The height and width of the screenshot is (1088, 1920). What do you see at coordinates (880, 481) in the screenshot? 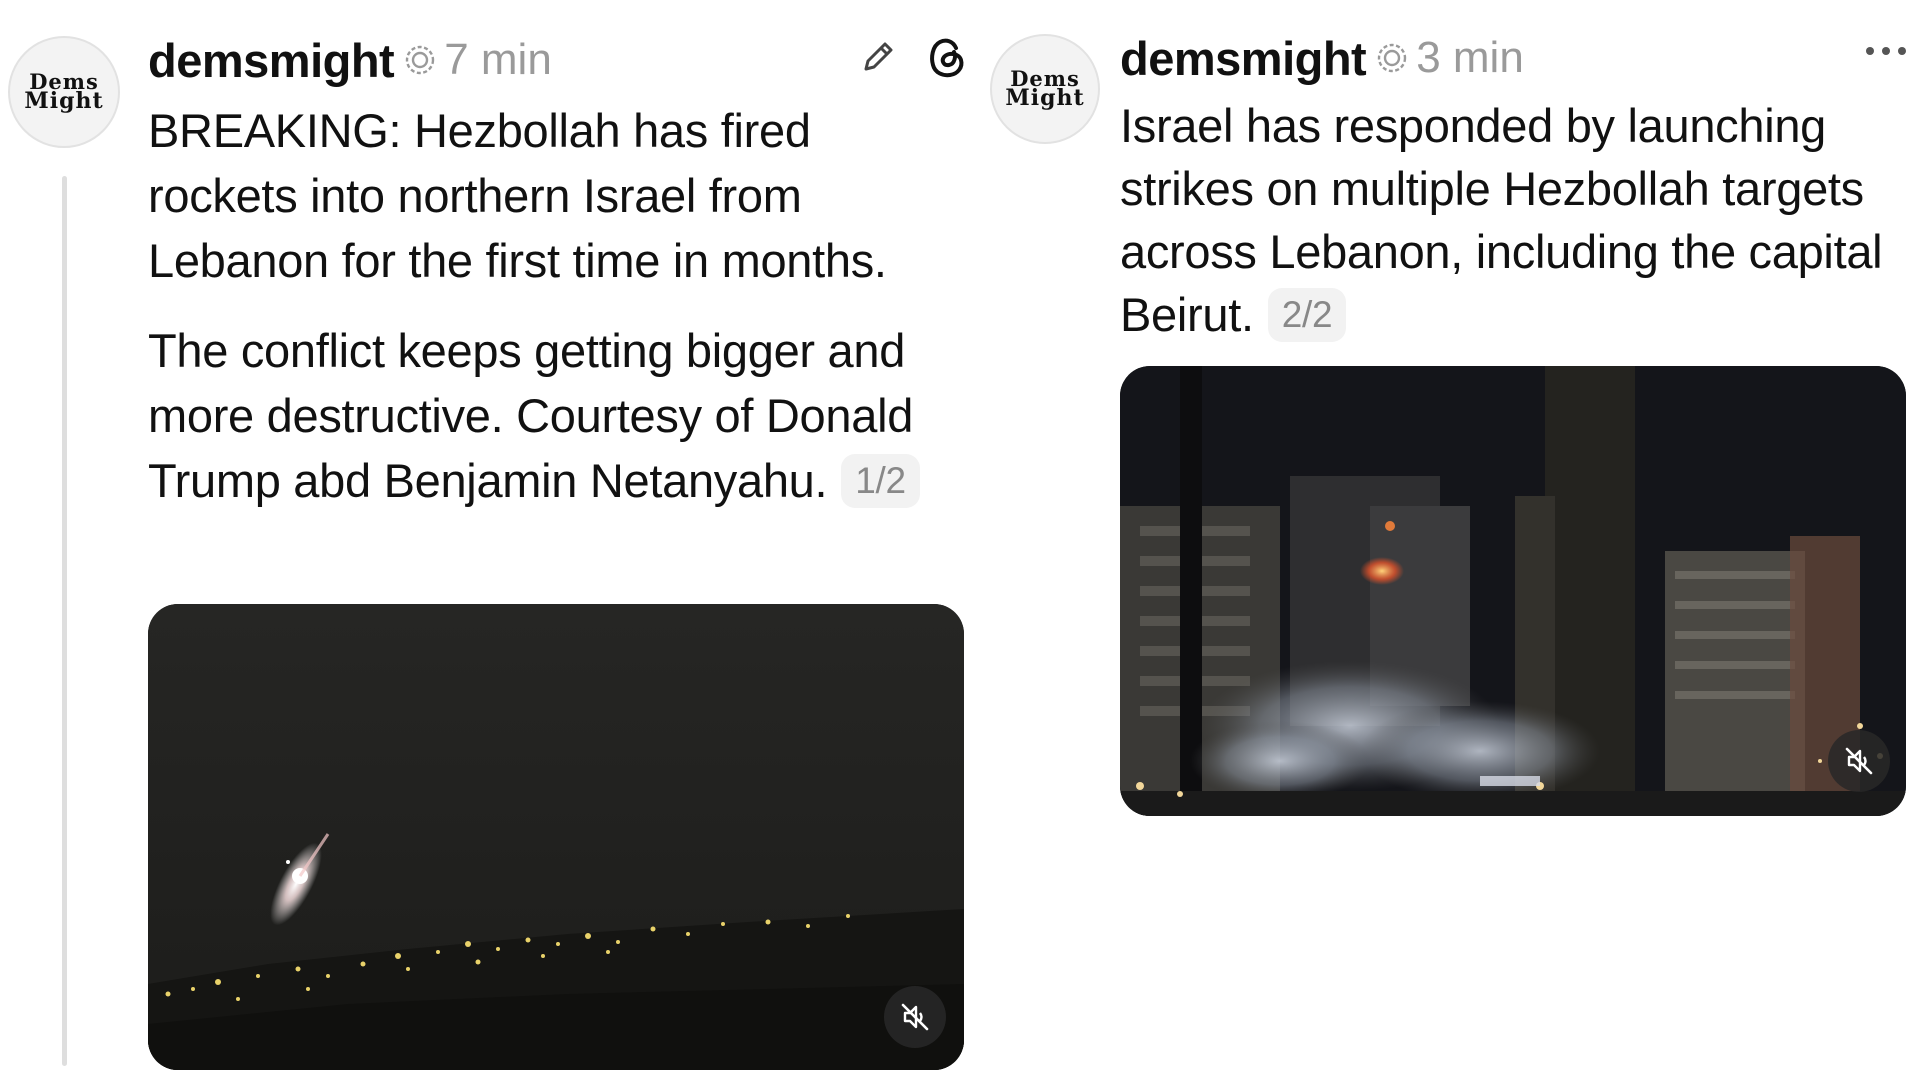
I see `thread-position-badge: 1/2` at bounding box center [880, 481].